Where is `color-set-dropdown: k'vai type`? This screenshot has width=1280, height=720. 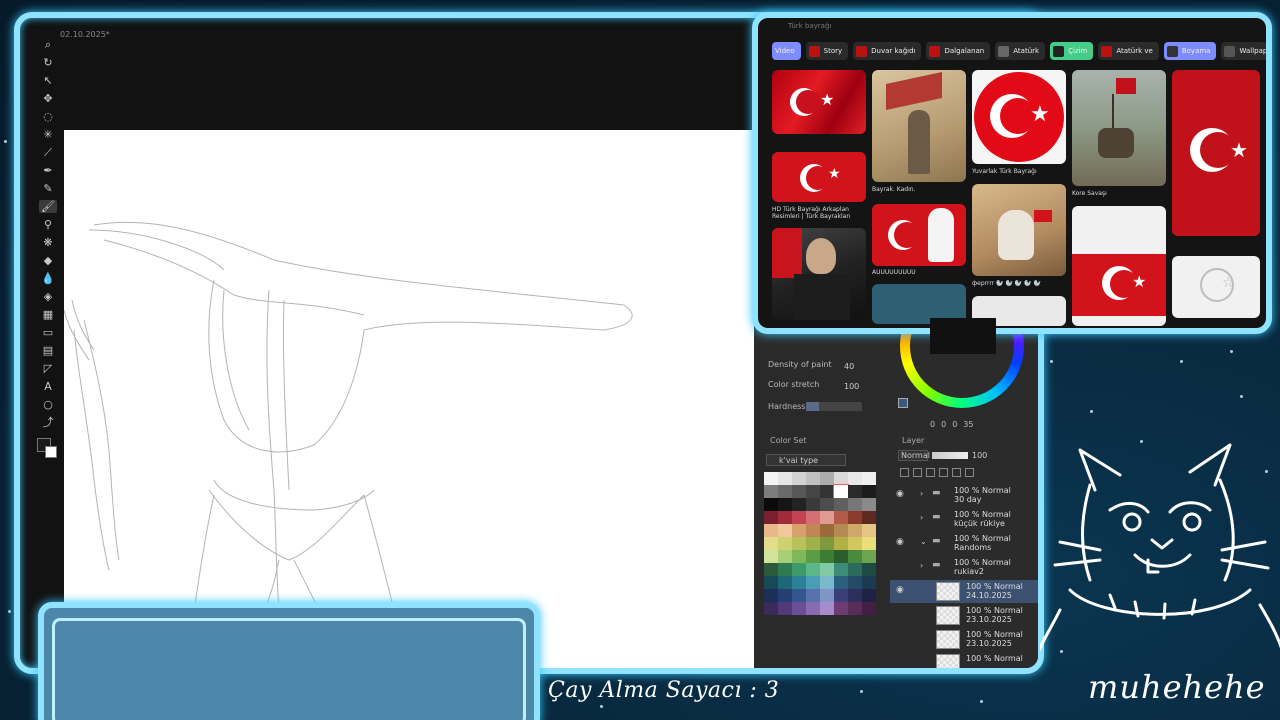
color-set-dropdown: k'vai type is located at coordinates (806, 460).